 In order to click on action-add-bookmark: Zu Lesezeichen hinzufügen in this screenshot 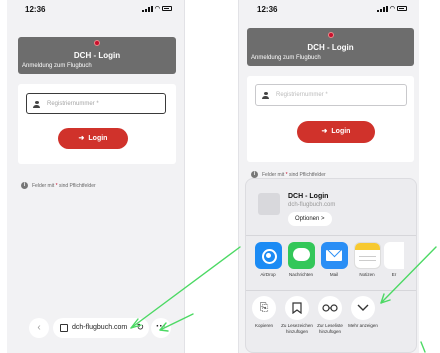, I will do `click(297, 315)`.